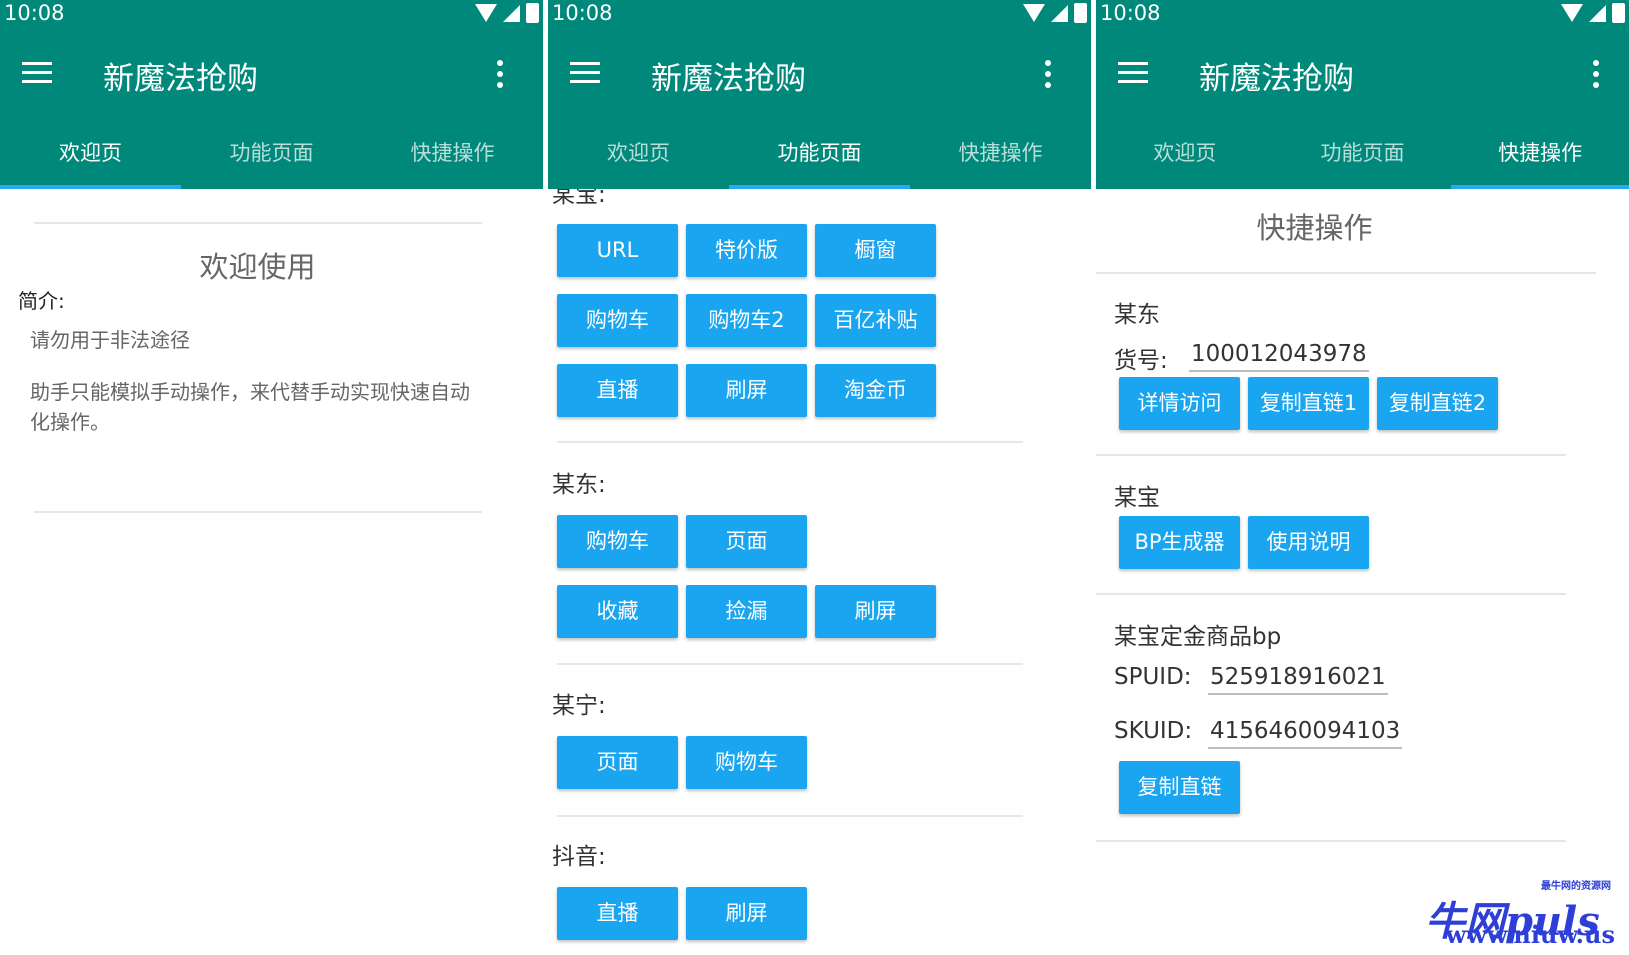  Describe the element at coordinates (746, 250) in the screenshot. I see `mou-bao-special-edition-button: 特价版` at that location.